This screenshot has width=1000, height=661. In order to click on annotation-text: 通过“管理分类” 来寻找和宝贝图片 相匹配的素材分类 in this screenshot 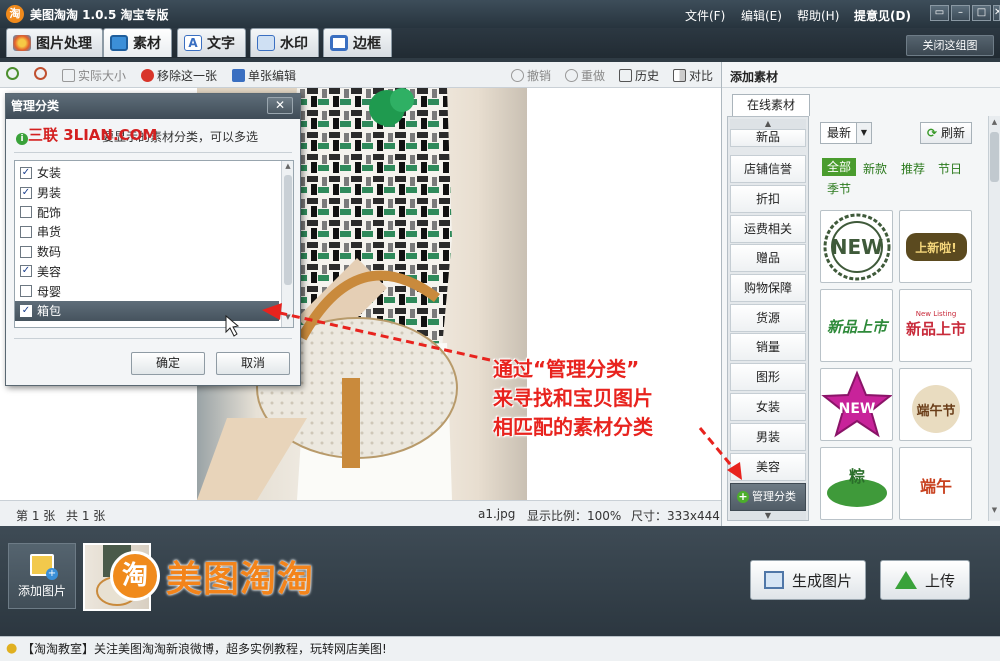, I will do `click(573, 398)`.